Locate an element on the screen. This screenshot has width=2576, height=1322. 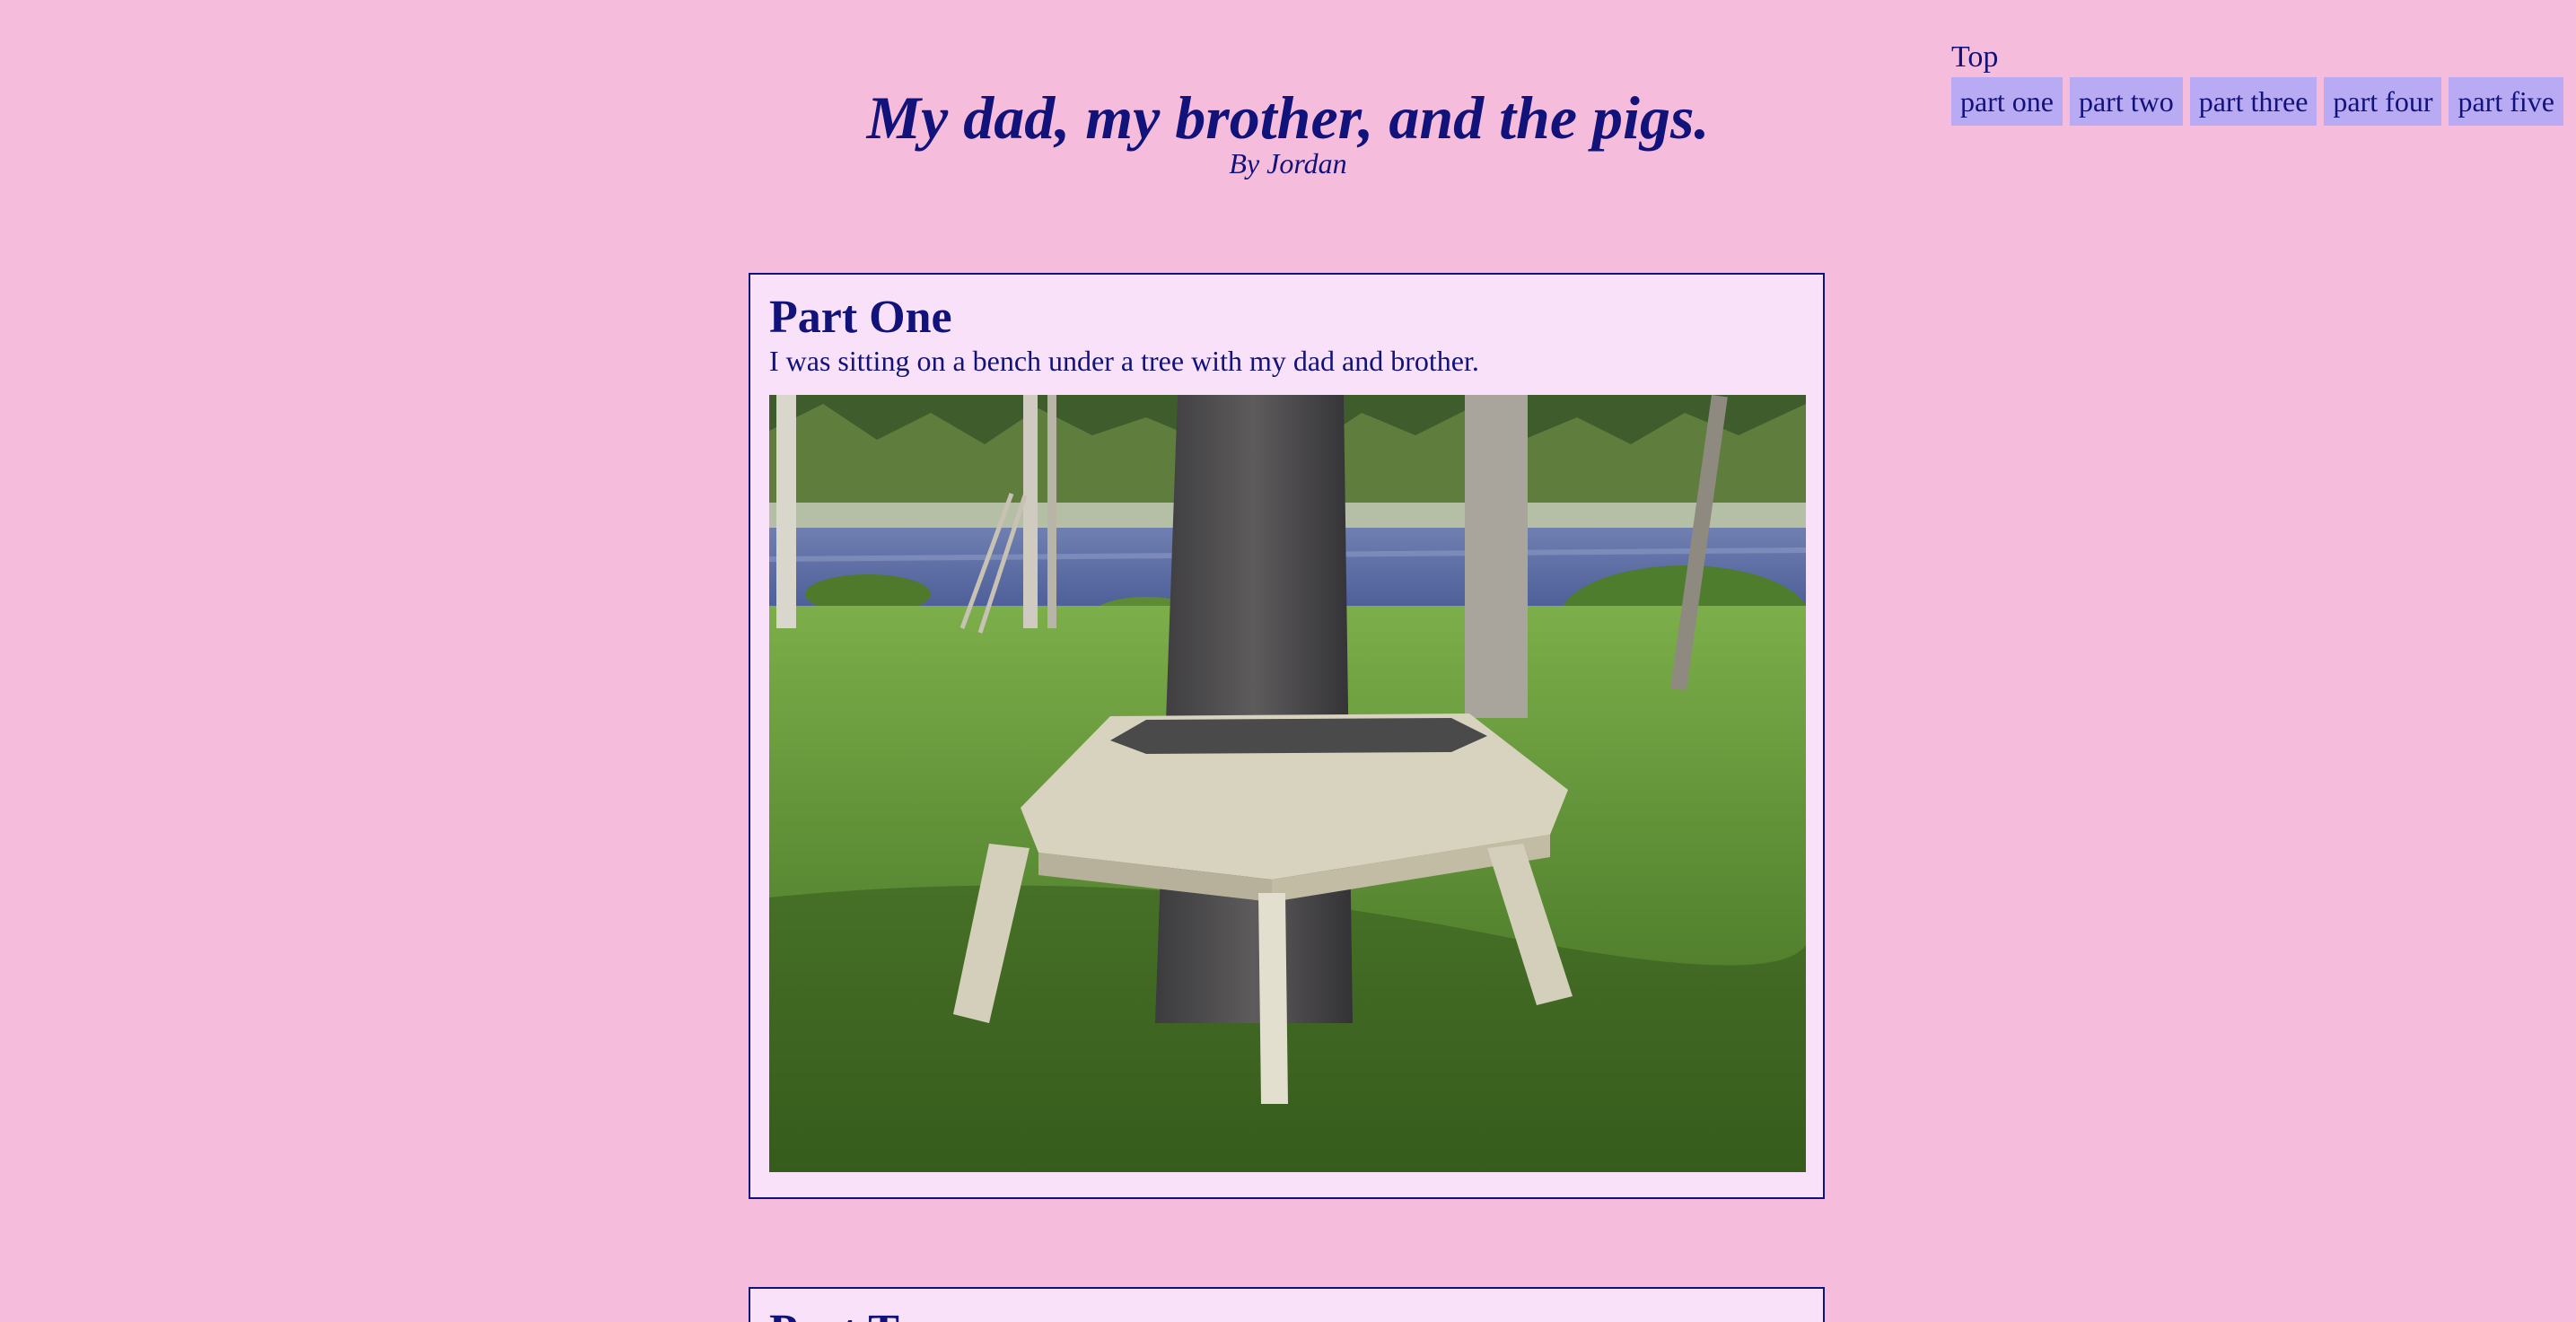
story-title: My dad, my brother, and the pigs. is located at coordinates (1288, 117).